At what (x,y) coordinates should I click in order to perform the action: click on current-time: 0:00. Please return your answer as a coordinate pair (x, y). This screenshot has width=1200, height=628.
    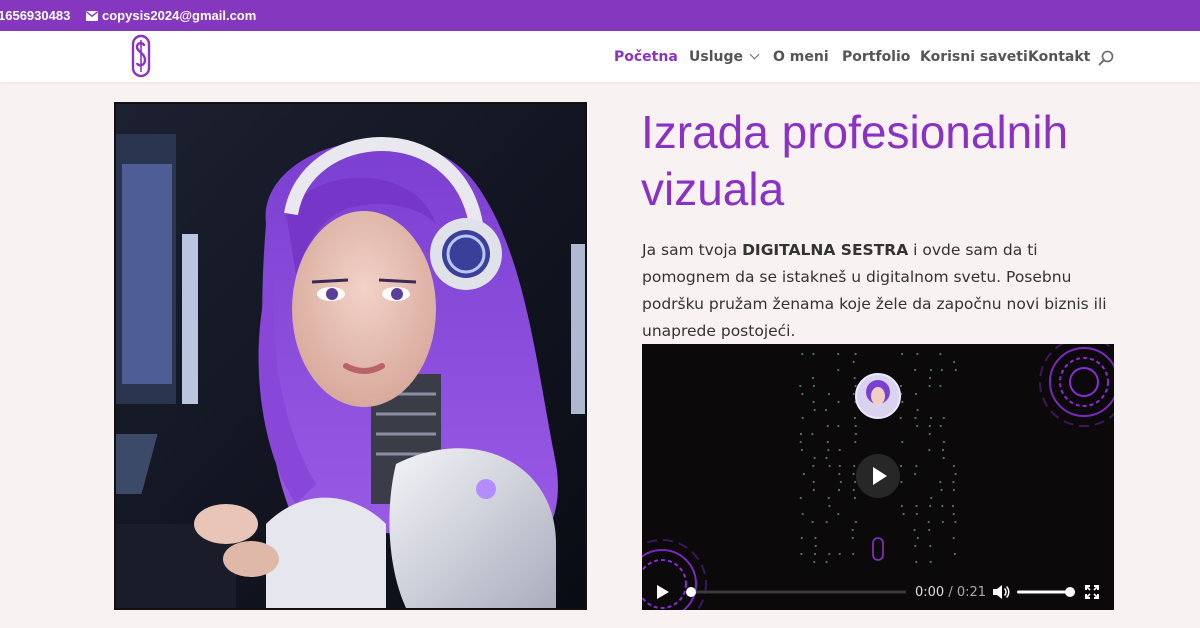
    Looking at the image, I should click on (930, 592).